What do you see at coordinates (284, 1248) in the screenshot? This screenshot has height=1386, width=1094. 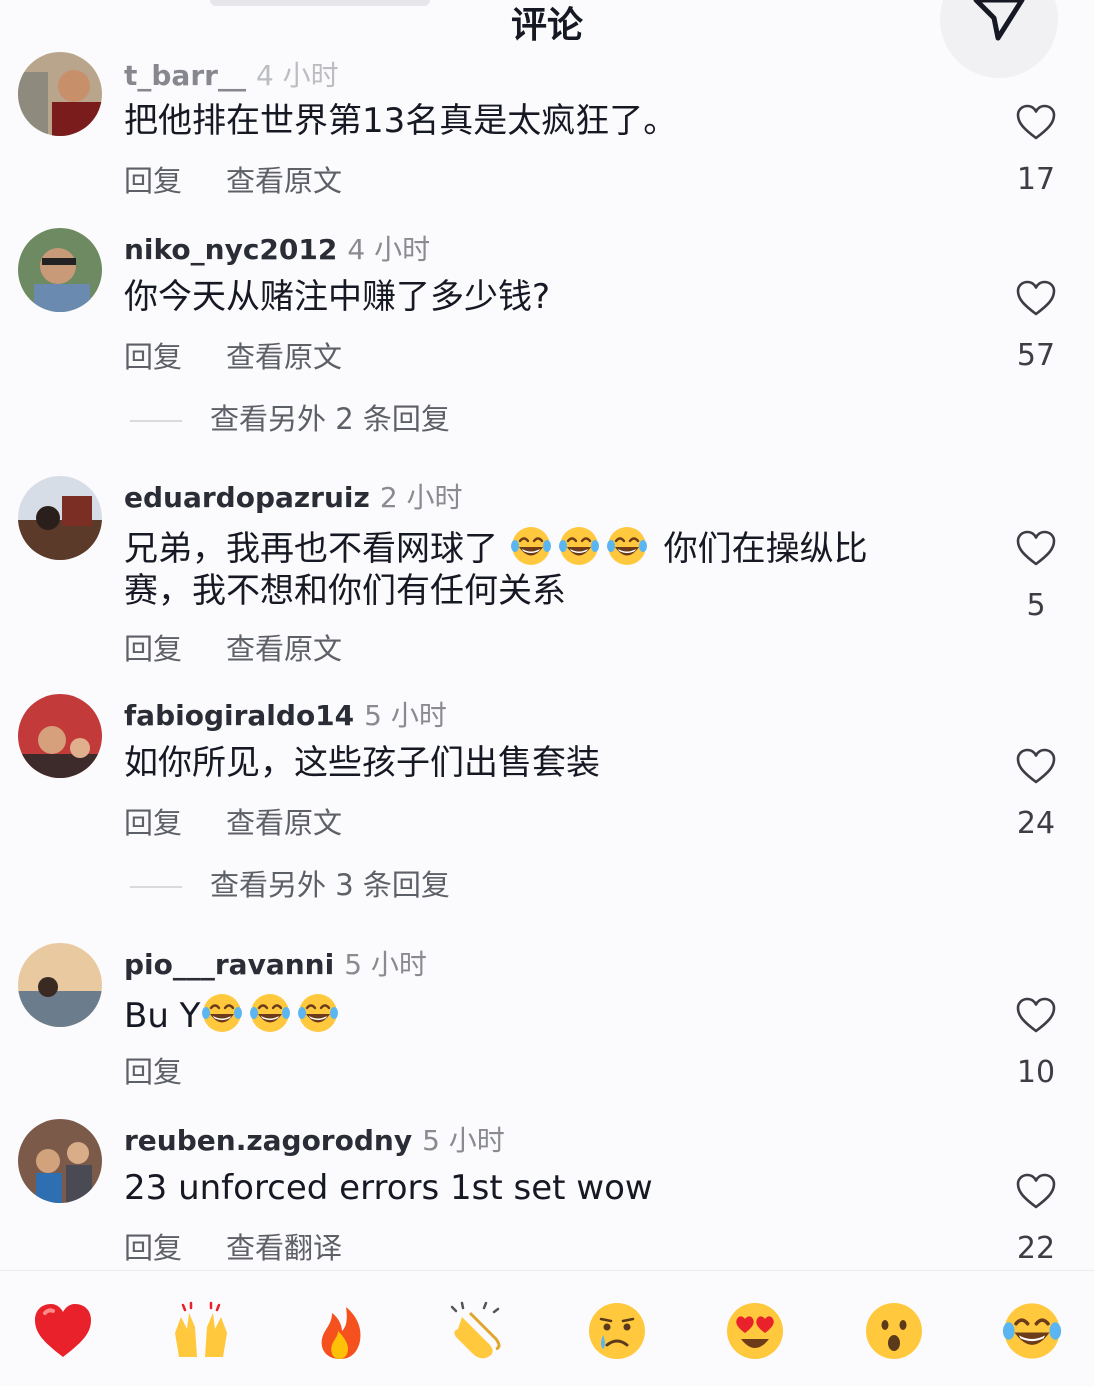 I see `view-translation-button: 查看翻译` at bounding box center [284, 1248].